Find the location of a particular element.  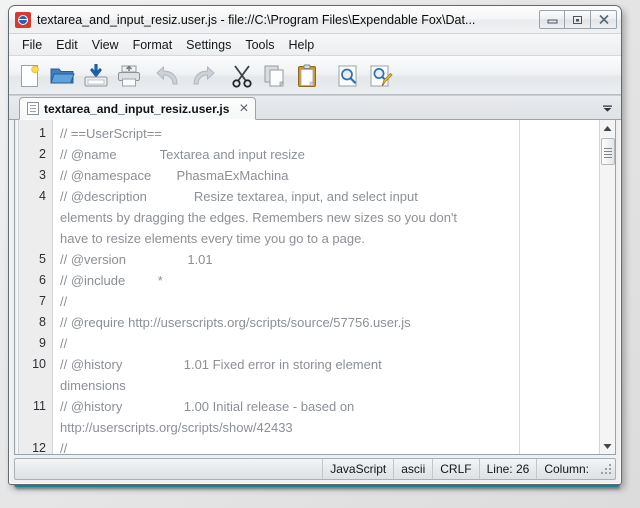

print-icon is located at coordinates (129, 76).